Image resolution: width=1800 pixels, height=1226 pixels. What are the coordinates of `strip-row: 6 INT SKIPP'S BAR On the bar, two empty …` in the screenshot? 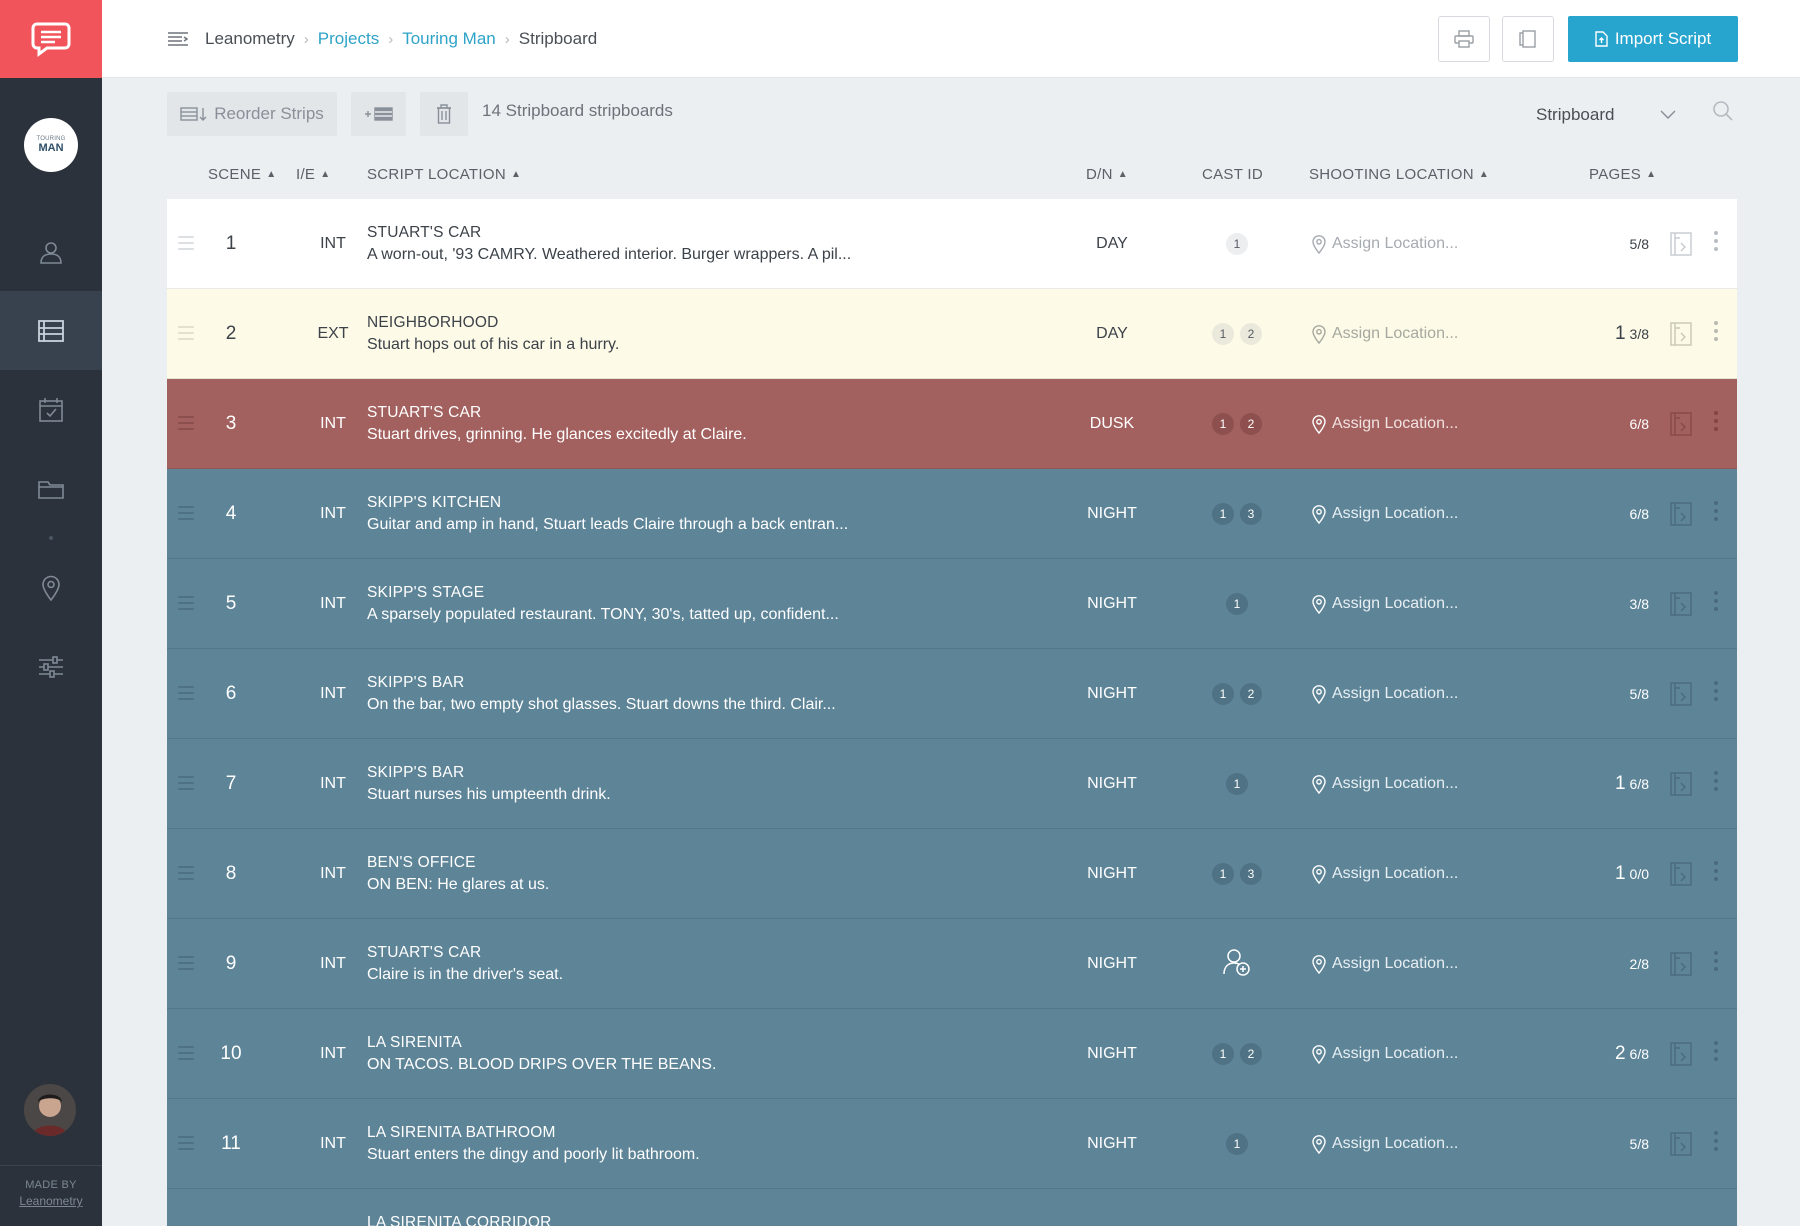 It's located at (952, 694).